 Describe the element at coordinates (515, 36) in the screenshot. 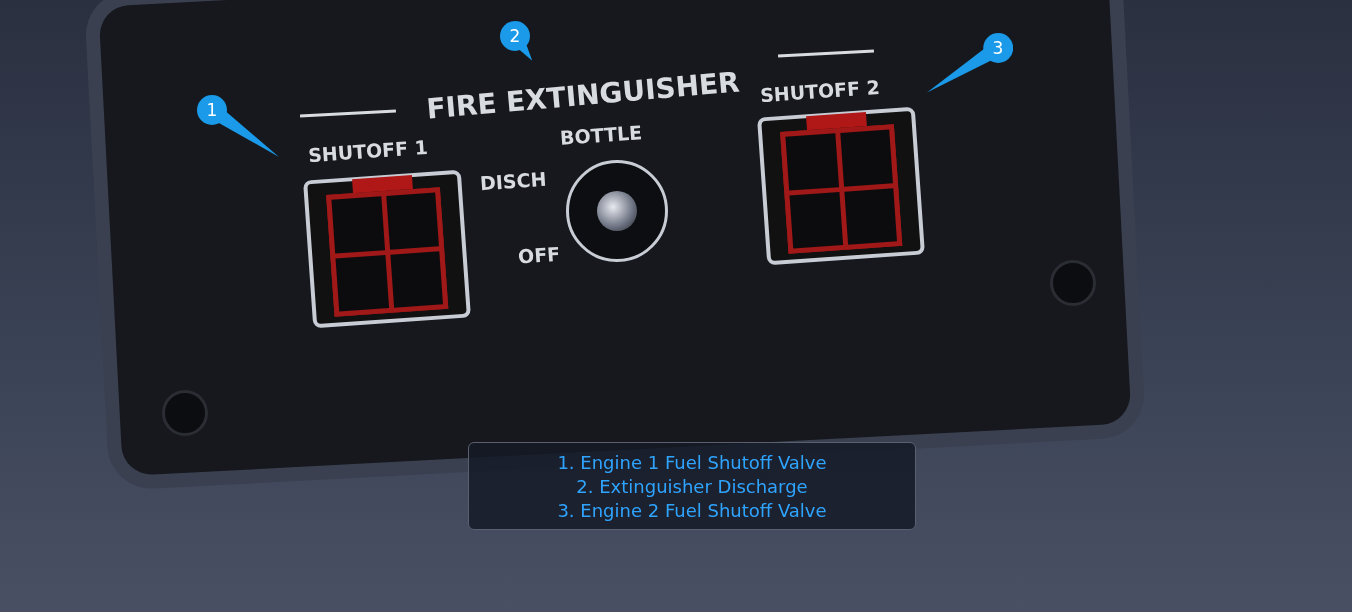

I see `callout-number: 2` at that location.